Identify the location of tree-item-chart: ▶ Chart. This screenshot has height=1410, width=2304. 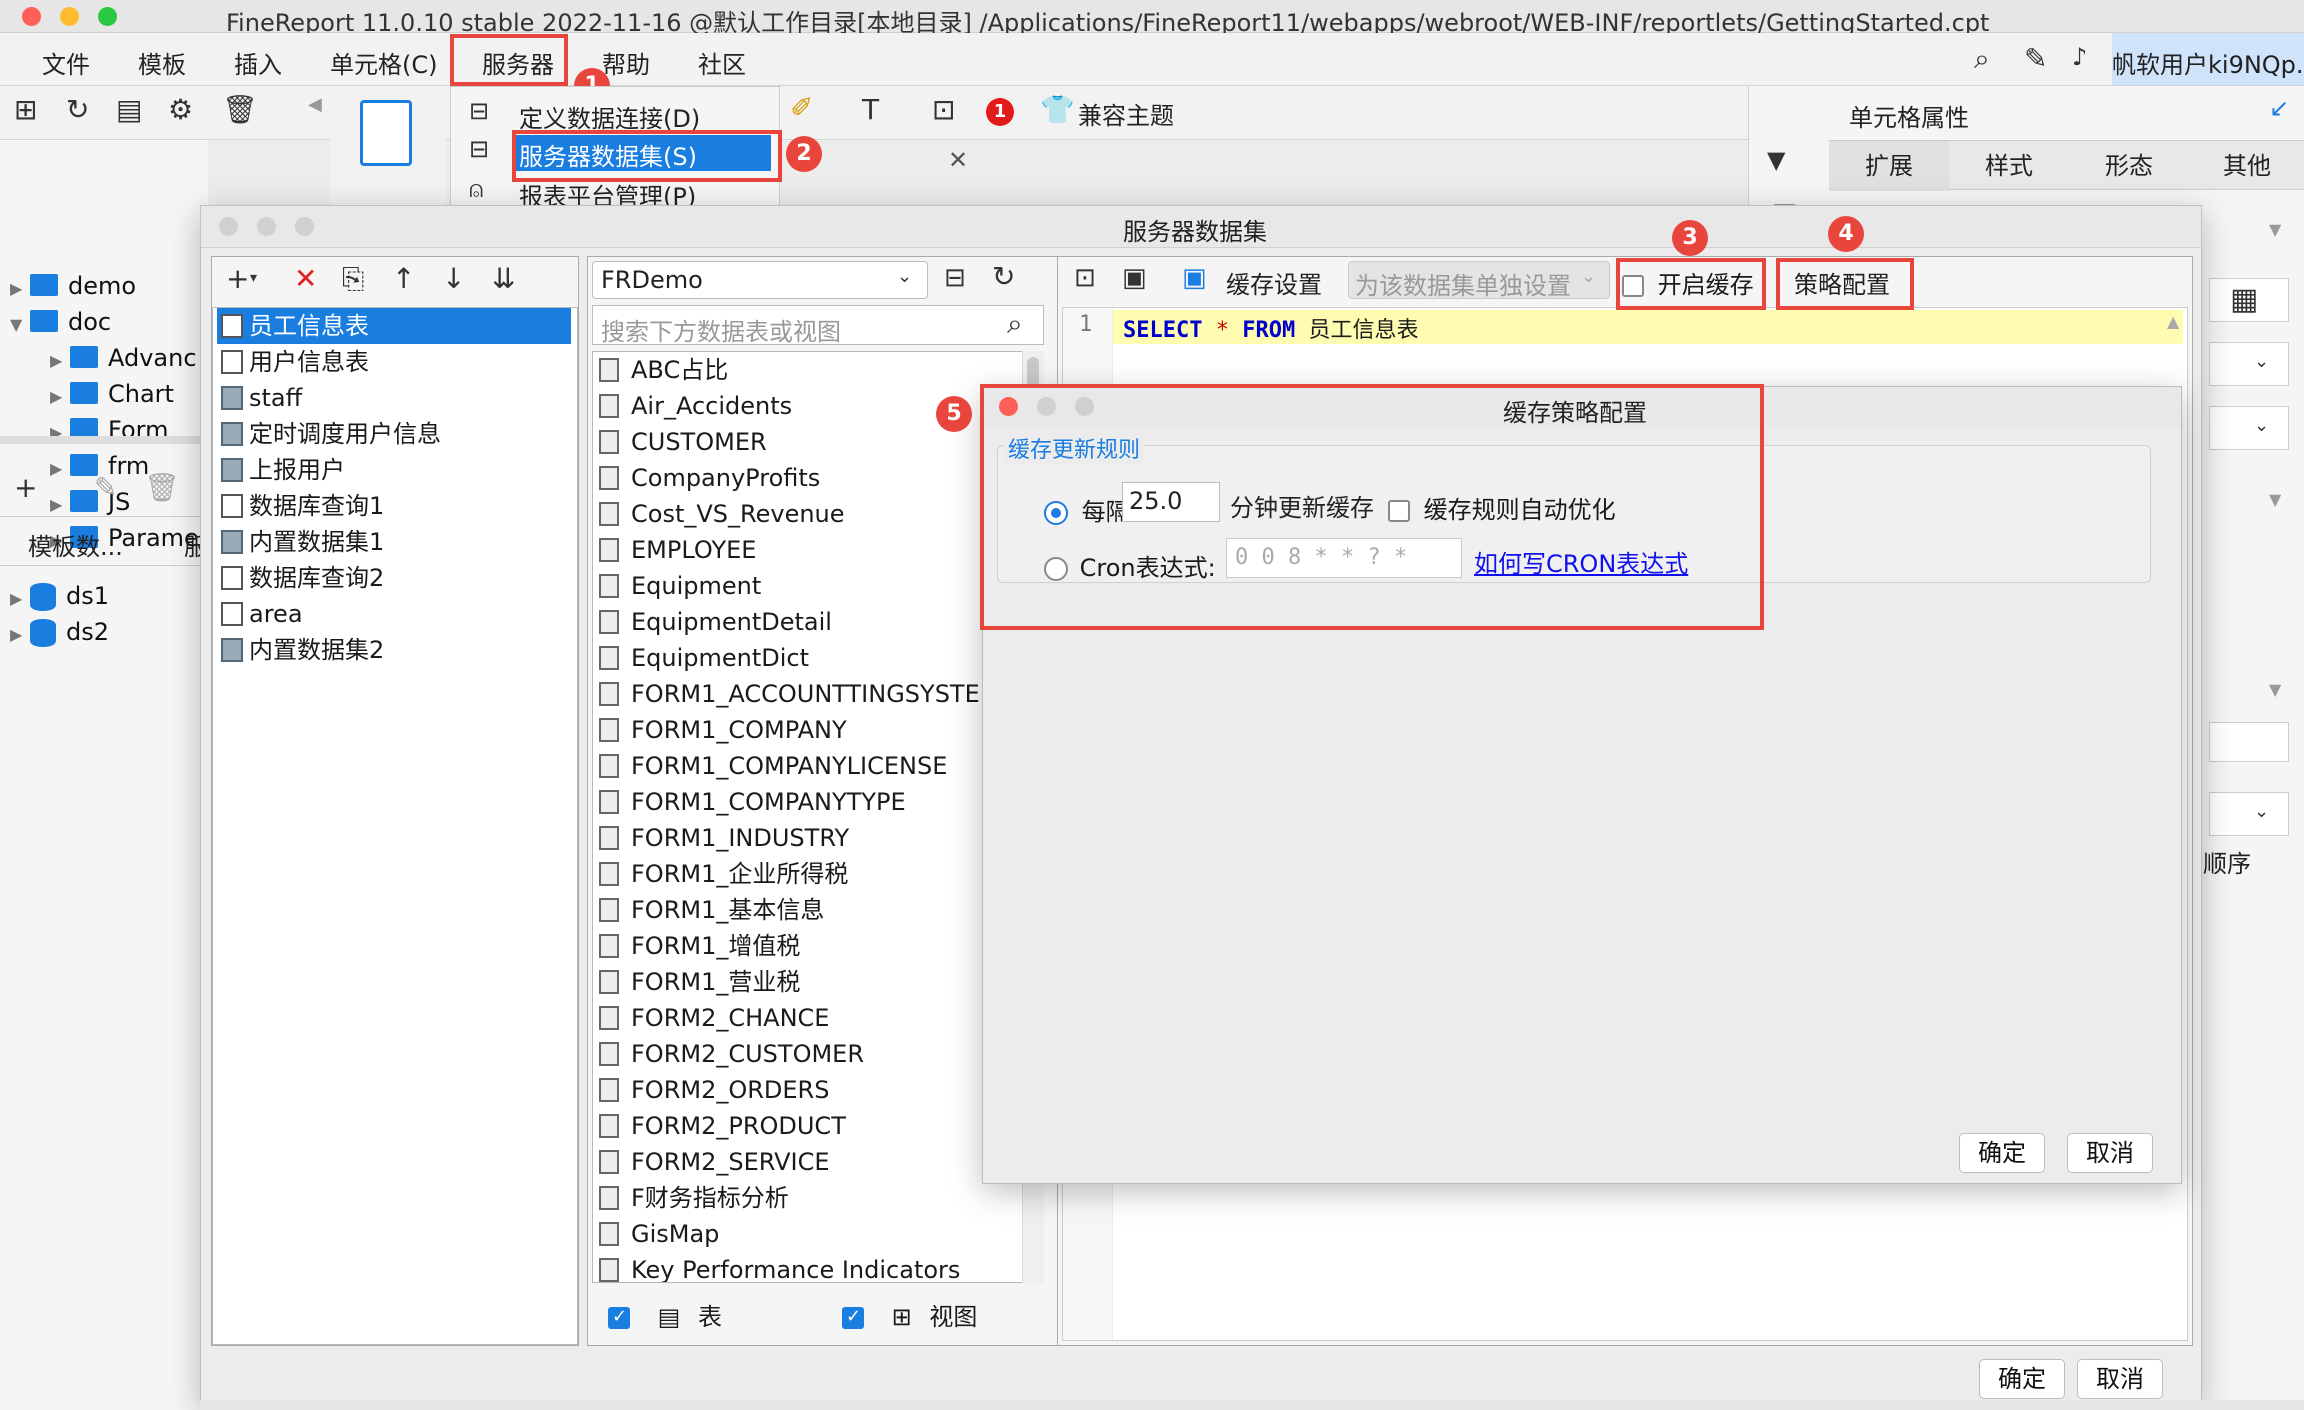
(112, 394).